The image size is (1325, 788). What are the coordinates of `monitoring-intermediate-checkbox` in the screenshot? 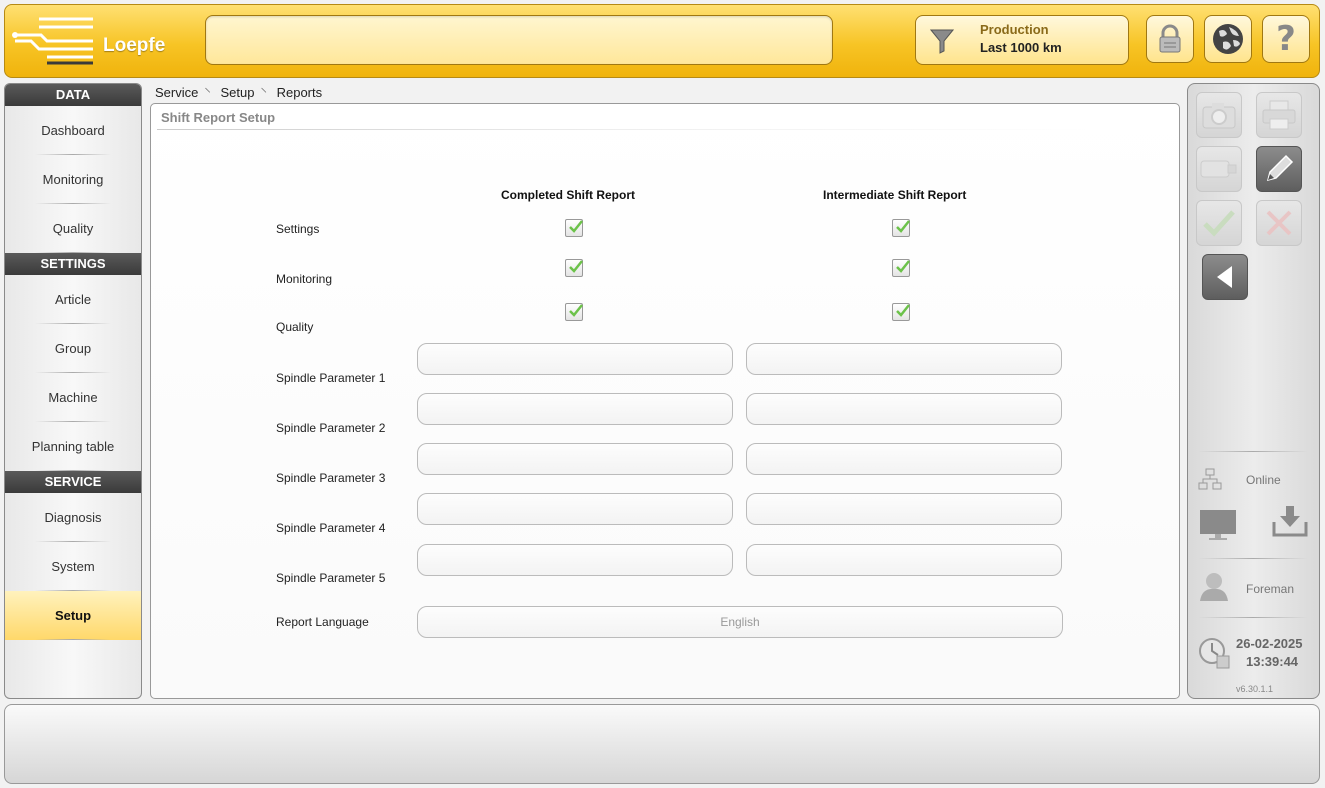 It's located at (901, 268).